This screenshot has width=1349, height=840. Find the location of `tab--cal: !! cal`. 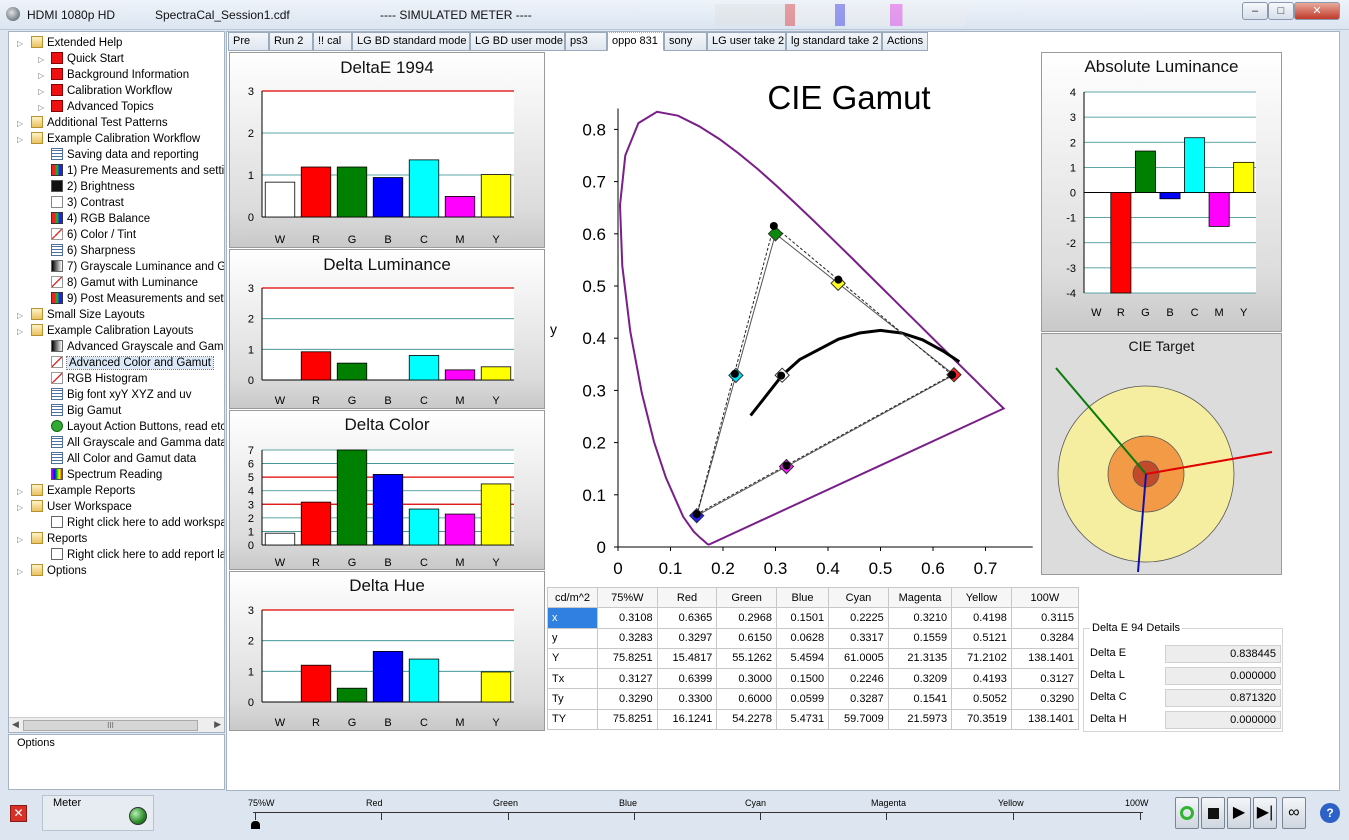

tab--cal: !! cal is located at coordinates (332, 41).